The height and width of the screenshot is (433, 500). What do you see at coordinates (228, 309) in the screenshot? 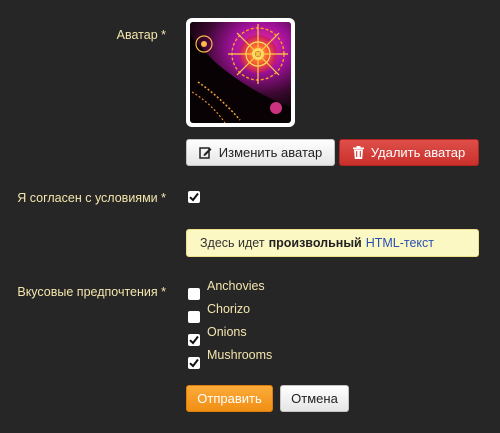
I see `option-label-chorizo: Chorizo` at bounding box center [228, 309].